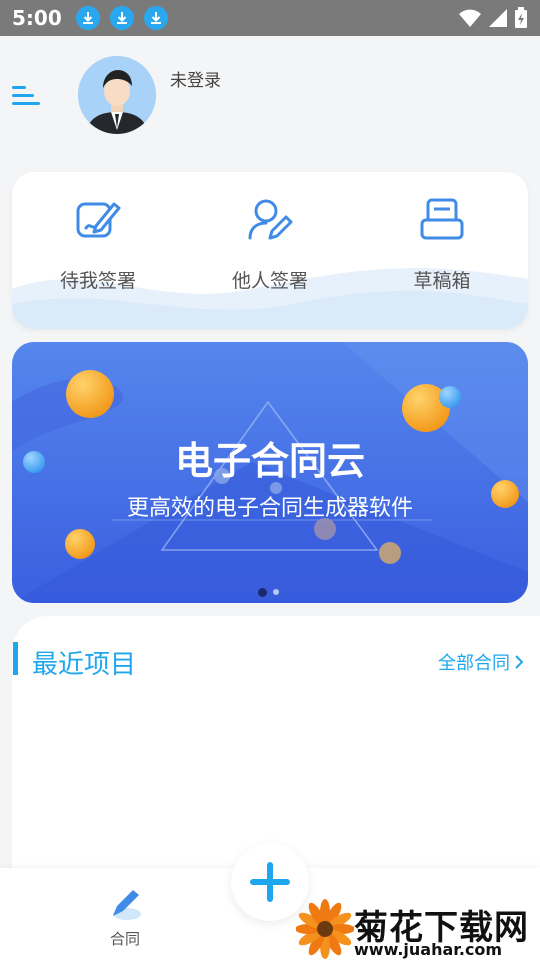 Image resolution: width=540 pixels, height=960 pixels. Describe the element at coordinates (97, 281) in the screenshot. I see `action-label: 待我签署` at that location.